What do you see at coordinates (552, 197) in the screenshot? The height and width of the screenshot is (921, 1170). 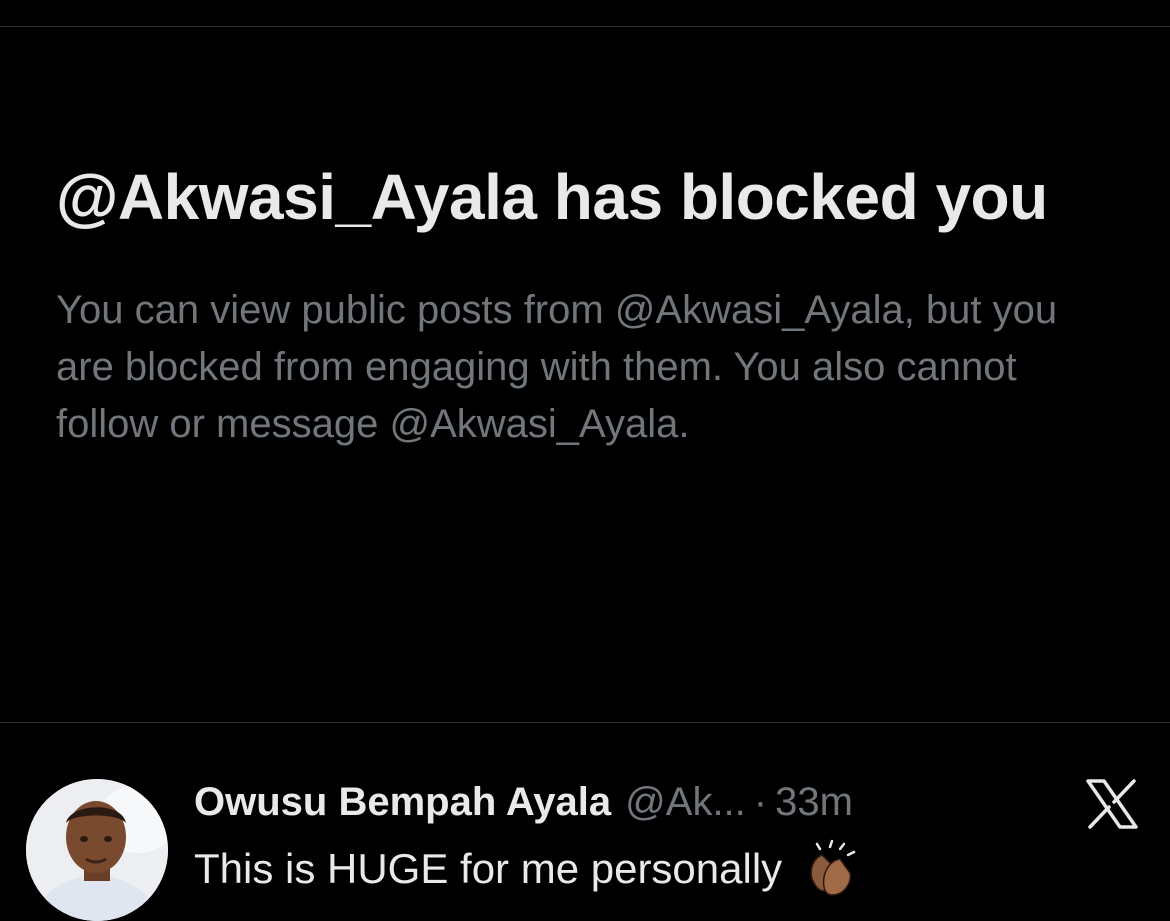 I see `blocked-title: @Akwasi_Ayala has blocked you` at bounding box center [552, 197].